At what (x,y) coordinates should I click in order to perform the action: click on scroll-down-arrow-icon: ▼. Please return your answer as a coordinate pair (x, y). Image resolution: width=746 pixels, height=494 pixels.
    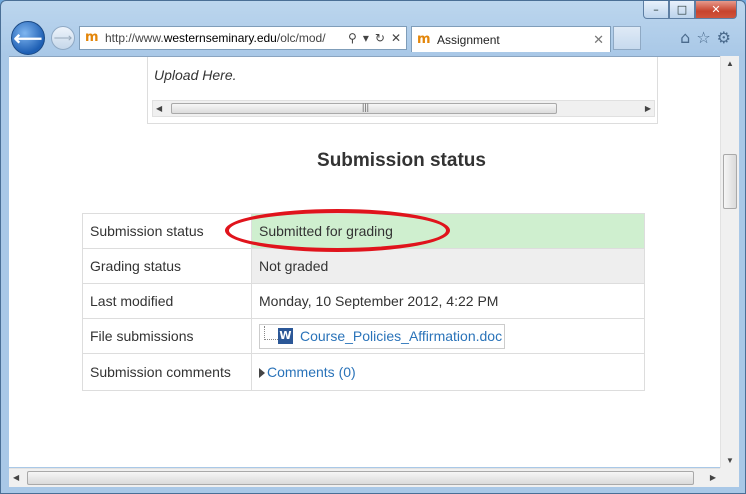
    Looking at the image, I should click on (730, 460).